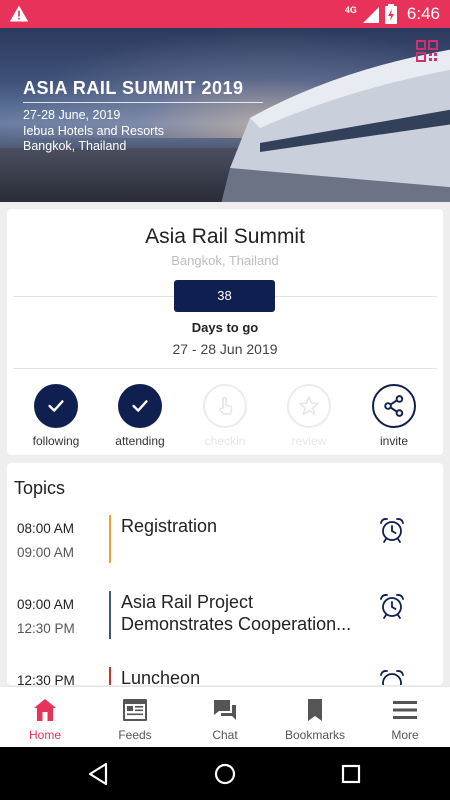 This screenshot has width=450, height=800. What do you see at coordinates (225, 349) in the screenshot?
I see `event-date-range: 27 - 28 Jun 2019` at bounding box center [225, 349].